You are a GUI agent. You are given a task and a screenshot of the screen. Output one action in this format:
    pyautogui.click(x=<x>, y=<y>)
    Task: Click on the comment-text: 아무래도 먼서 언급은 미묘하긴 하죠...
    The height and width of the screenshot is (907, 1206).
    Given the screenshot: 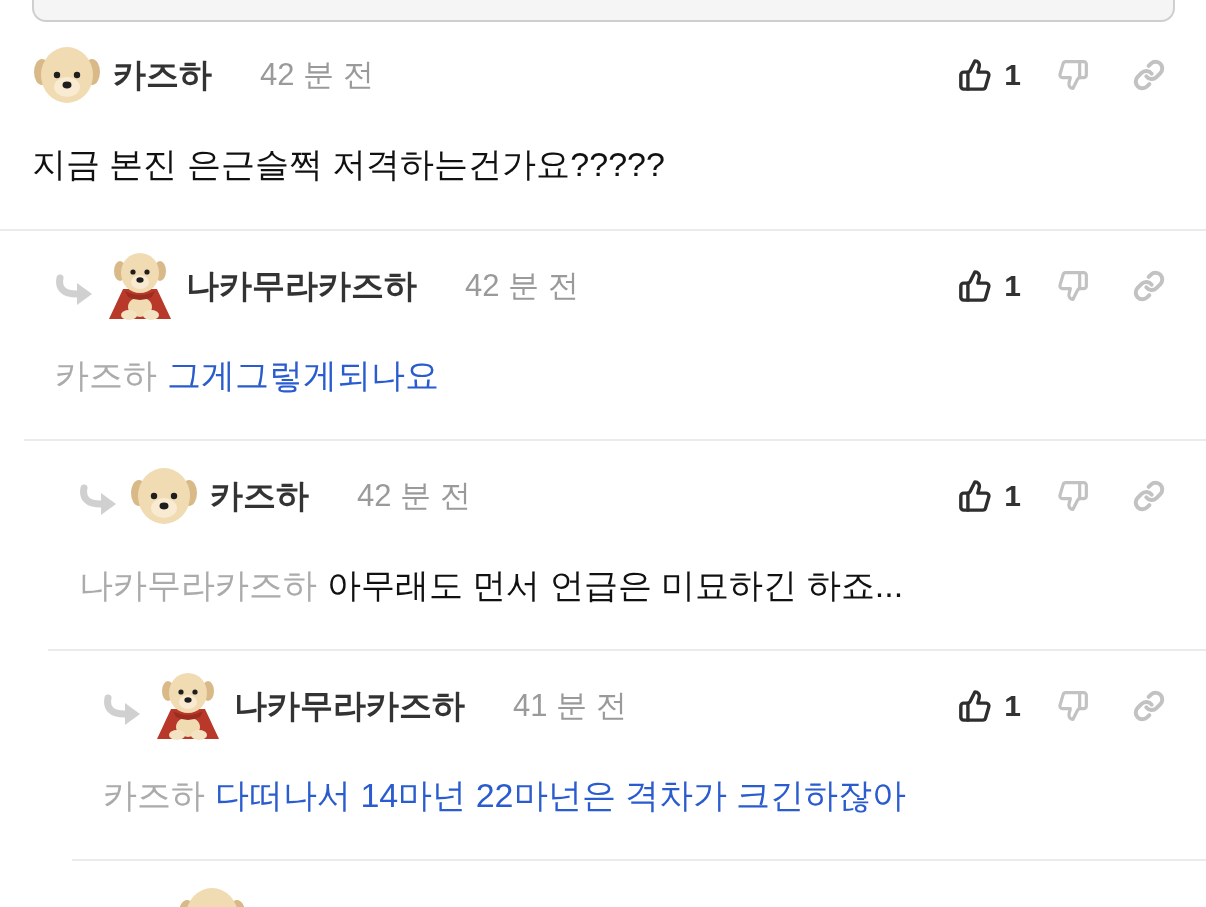 What is the action you would take?
    pyautogui.click(x=615, y=585)
    